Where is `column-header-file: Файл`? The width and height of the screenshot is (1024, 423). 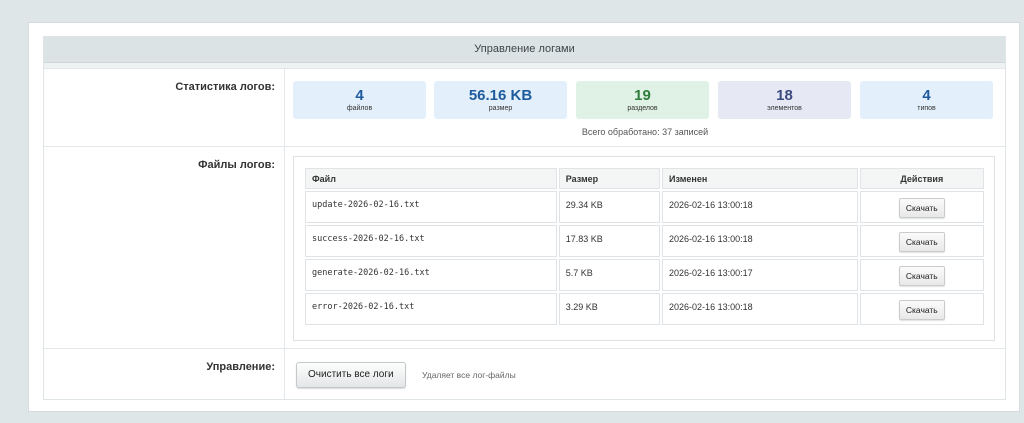 column-header-file: Файл is located at coordinates (431, 178).